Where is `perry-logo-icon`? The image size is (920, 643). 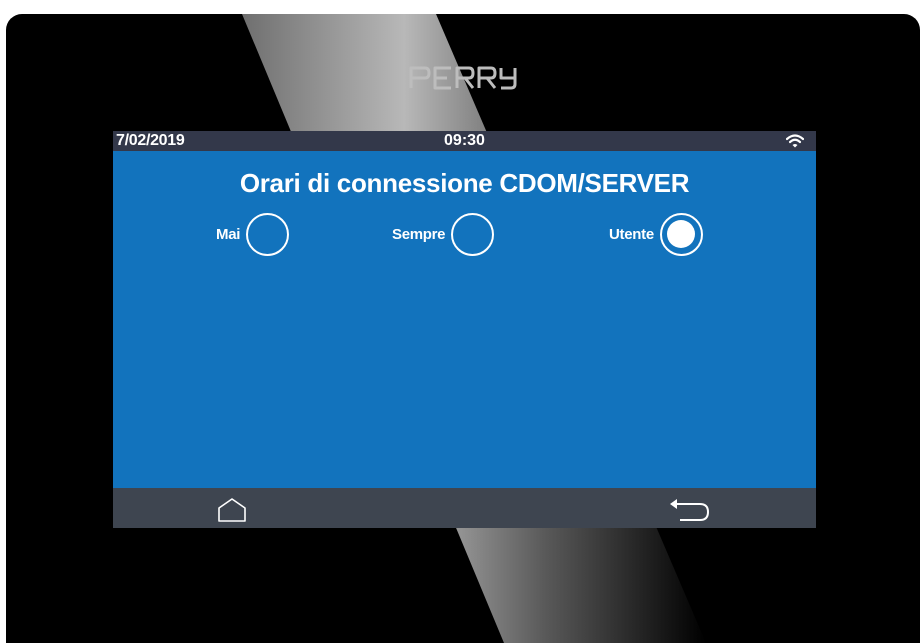 perry-logo-icon is located at coordinates (463, 78).